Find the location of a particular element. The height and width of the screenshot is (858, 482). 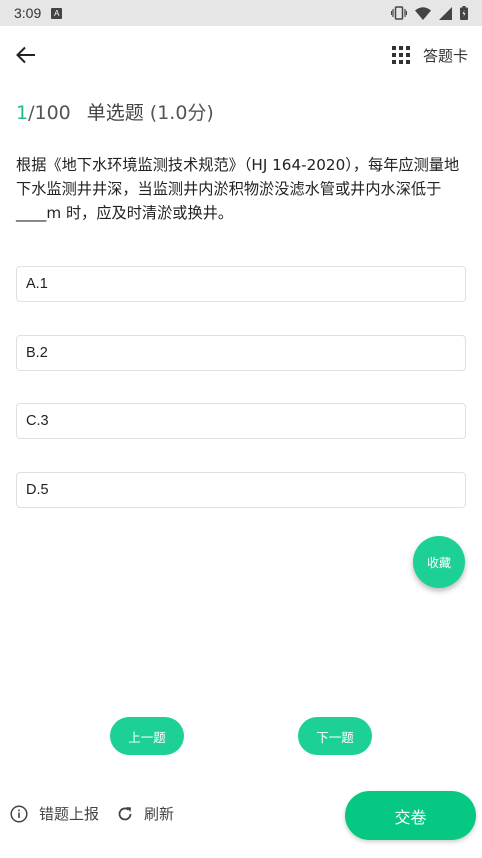

question-header: 1 /100 单选题 (1.0分) is located at coordinates (115, 111).